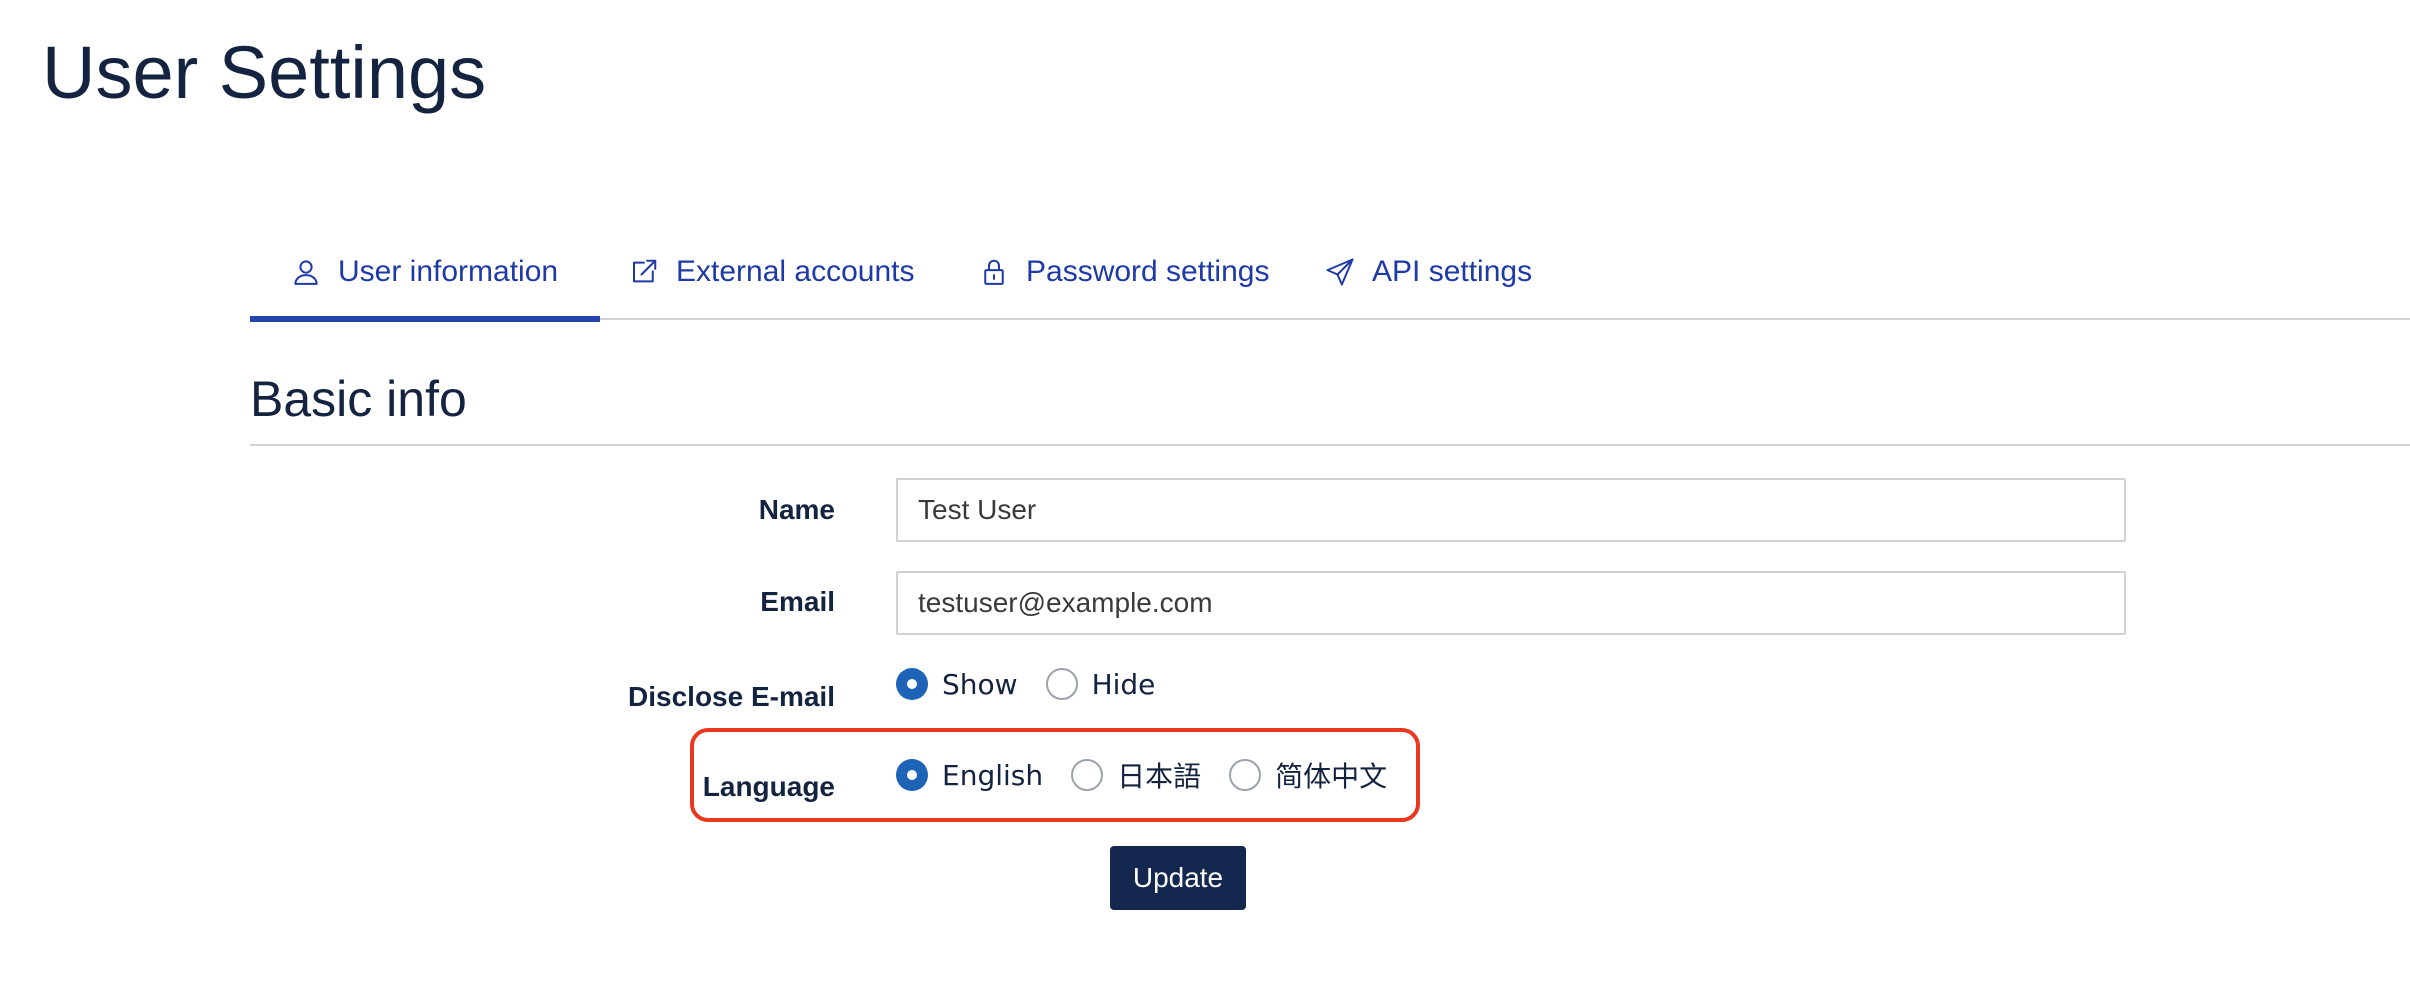 The height and width of the screenshot is (990, 2410). I want to click on language-option-japanese: 日本語, so click(1136, 775).